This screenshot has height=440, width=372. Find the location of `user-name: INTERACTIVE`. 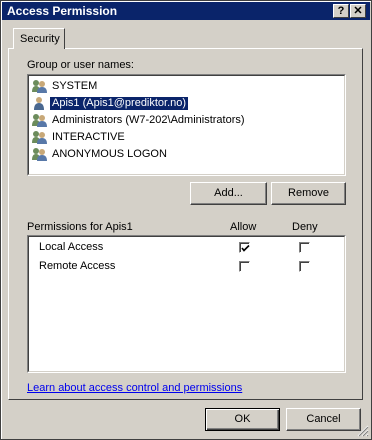

user-name: INTERACTIVE is located at coordinates (88, 137).